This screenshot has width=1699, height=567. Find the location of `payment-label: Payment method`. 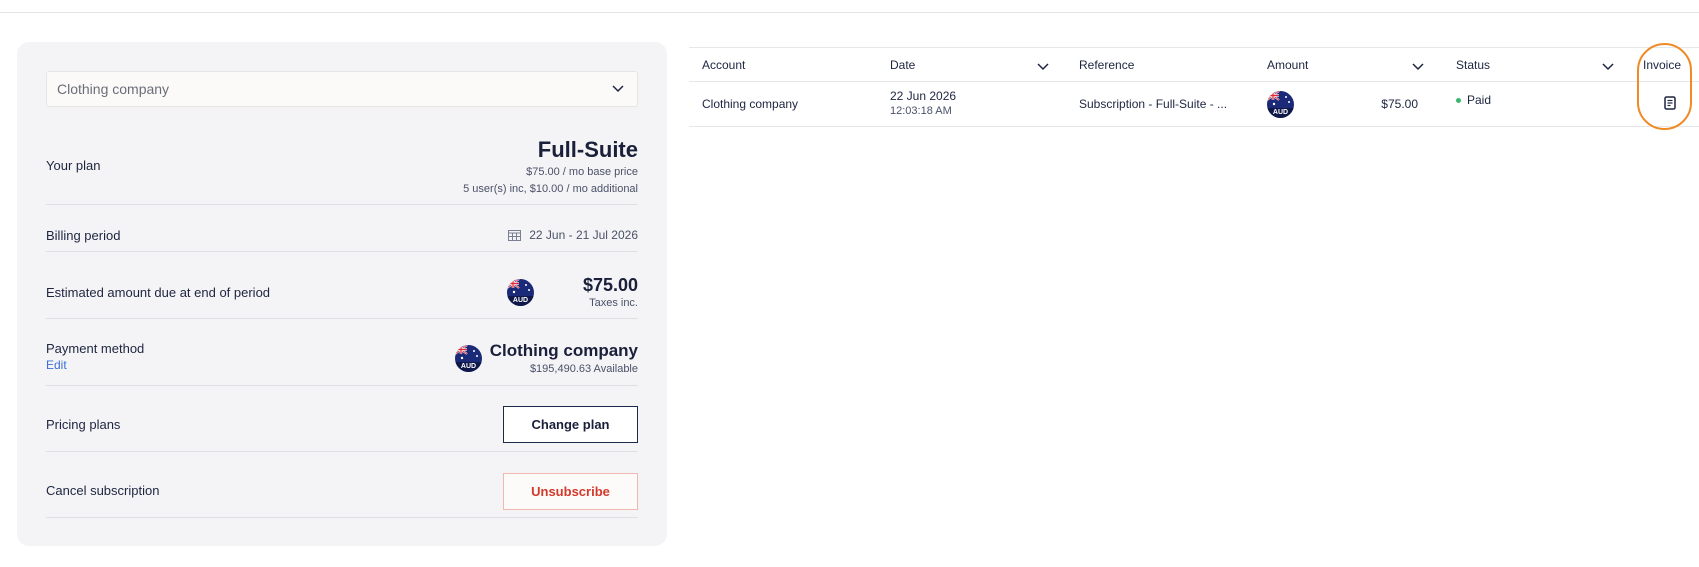

payment-label: Payment method is located at coordinates (95, 348).